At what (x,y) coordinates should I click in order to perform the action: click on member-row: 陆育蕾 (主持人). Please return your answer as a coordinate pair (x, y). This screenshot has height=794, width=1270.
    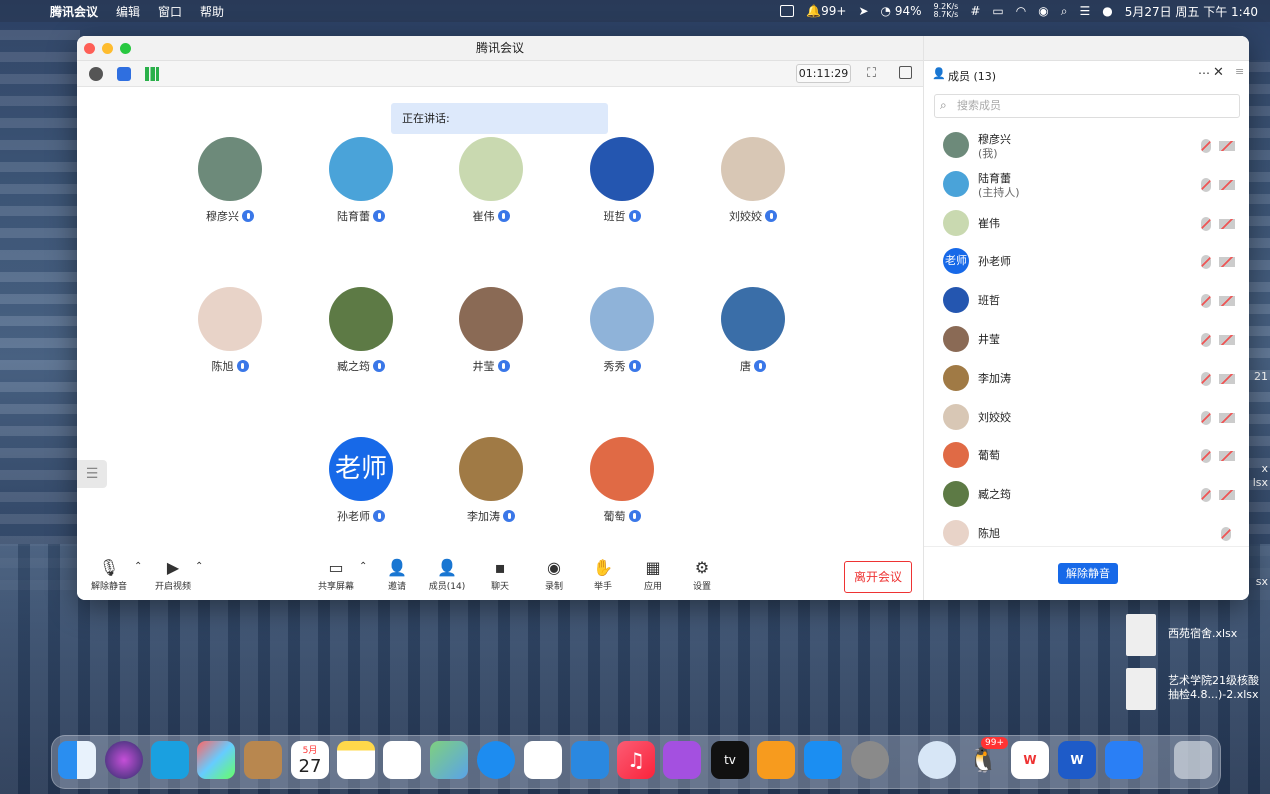
    Looking at the image, I should click on (1086, 185).